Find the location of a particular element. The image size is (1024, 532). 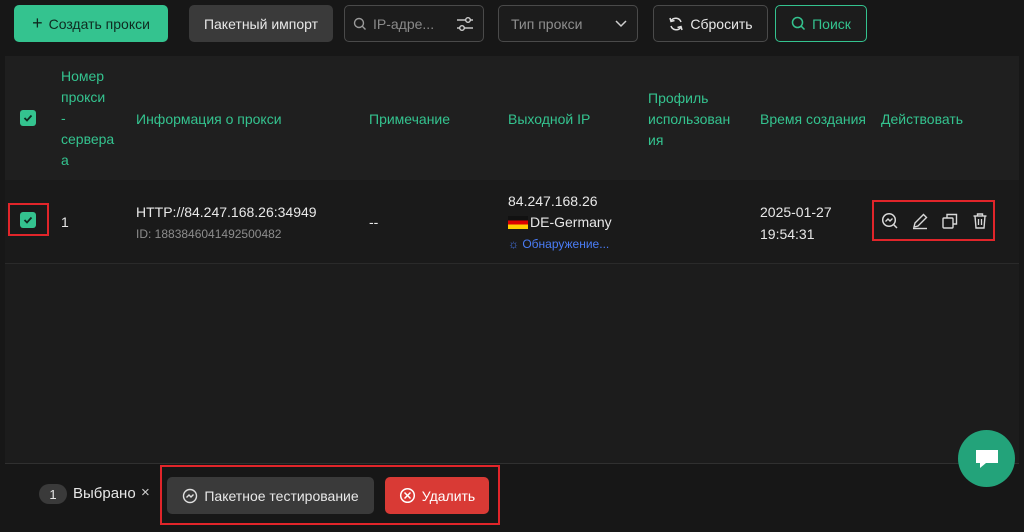

delete-button: Удалить is located at coordinates (437, 495).